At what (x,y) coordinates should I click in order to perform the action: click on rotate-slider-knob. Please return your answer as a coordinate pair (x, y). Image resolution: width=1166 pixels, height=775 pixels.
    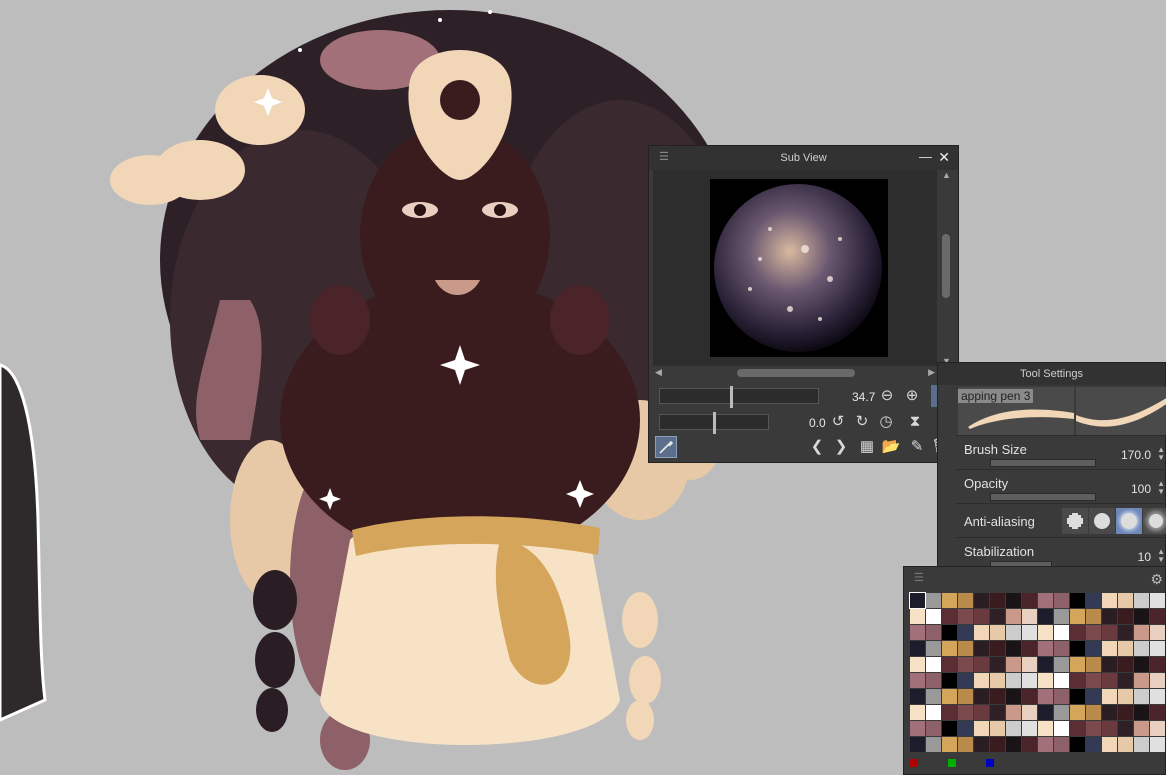
    Looking at the image, I should click on (714, 423).